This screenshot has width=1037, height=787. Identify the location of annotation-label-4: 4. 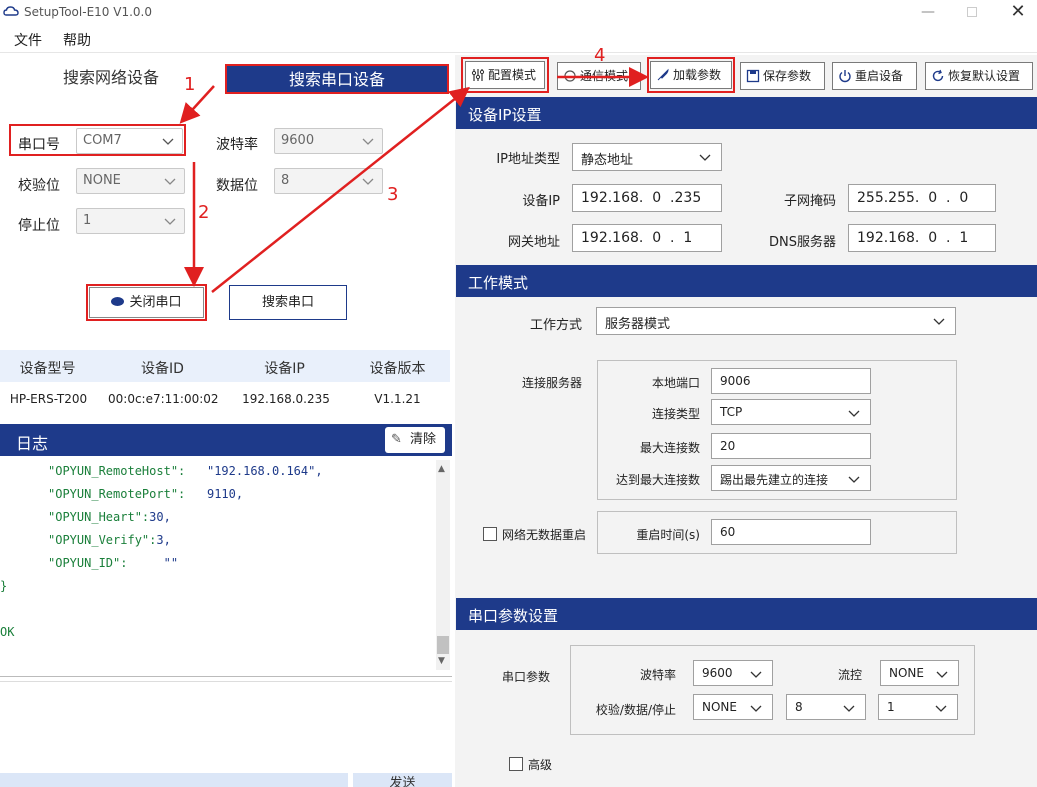
(600, 55).